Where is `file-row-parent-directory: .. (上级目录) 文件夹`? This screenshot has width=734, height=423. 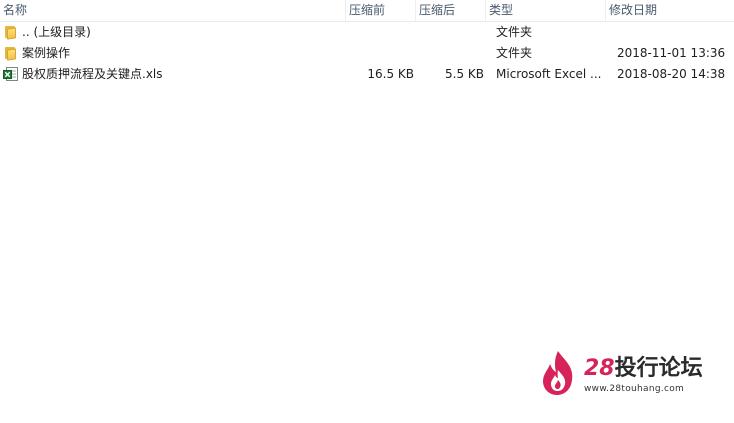
file-row-parent-directory: .. (上级目录) 文件夹 is located at coordinates (367, 32).